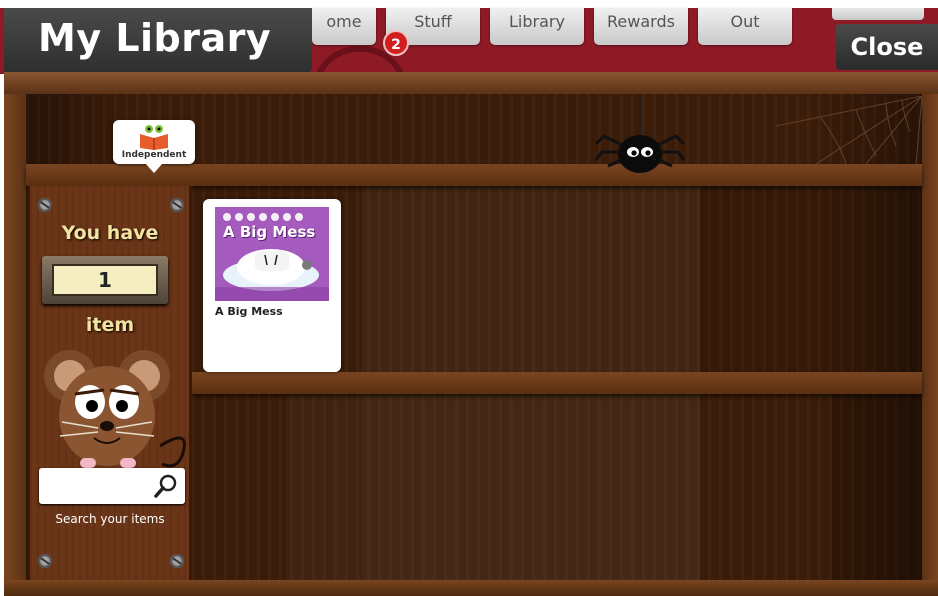 The height and width of the screenshot is (596, 938). Describe the element at coordinates (155, 38) in the screenshot. I see `page-title: My Library` at that location.